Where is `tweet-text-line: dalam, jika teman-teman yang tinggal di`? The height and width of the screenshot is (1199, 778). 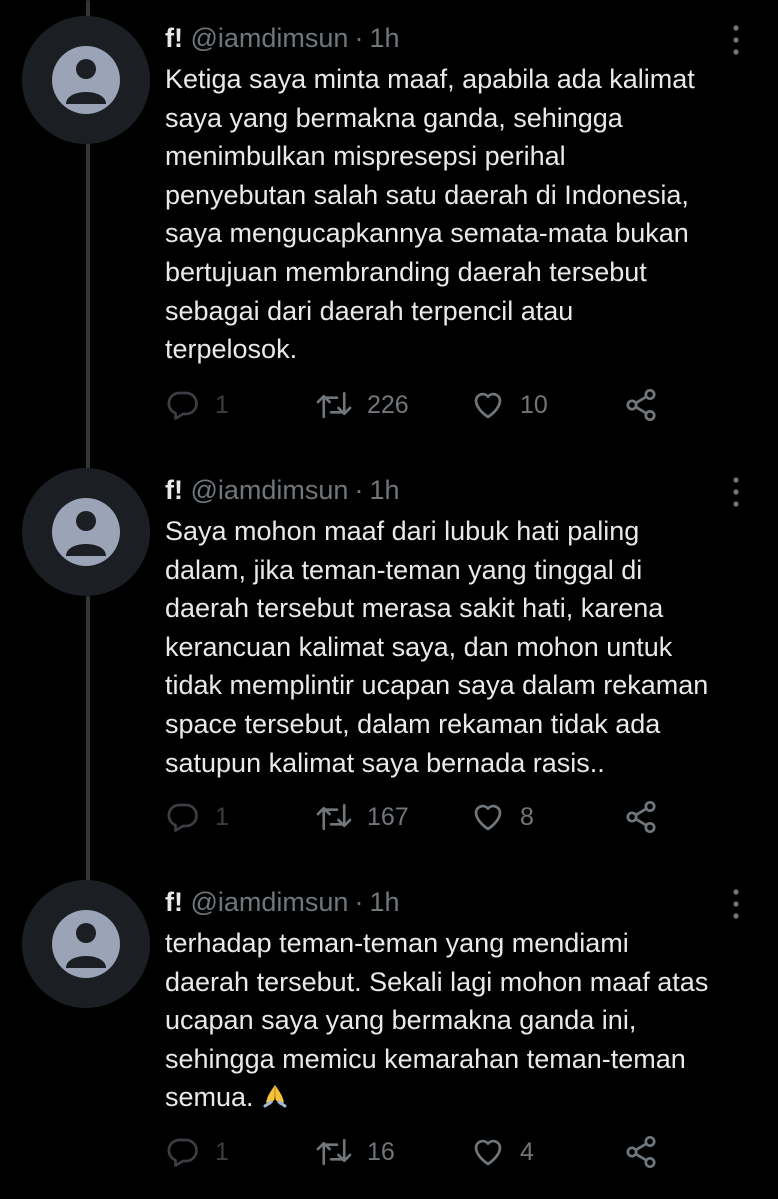
tweet-text-line: dalam, jika teman-teman yang tinggal di is located at coordinates (404, 569).